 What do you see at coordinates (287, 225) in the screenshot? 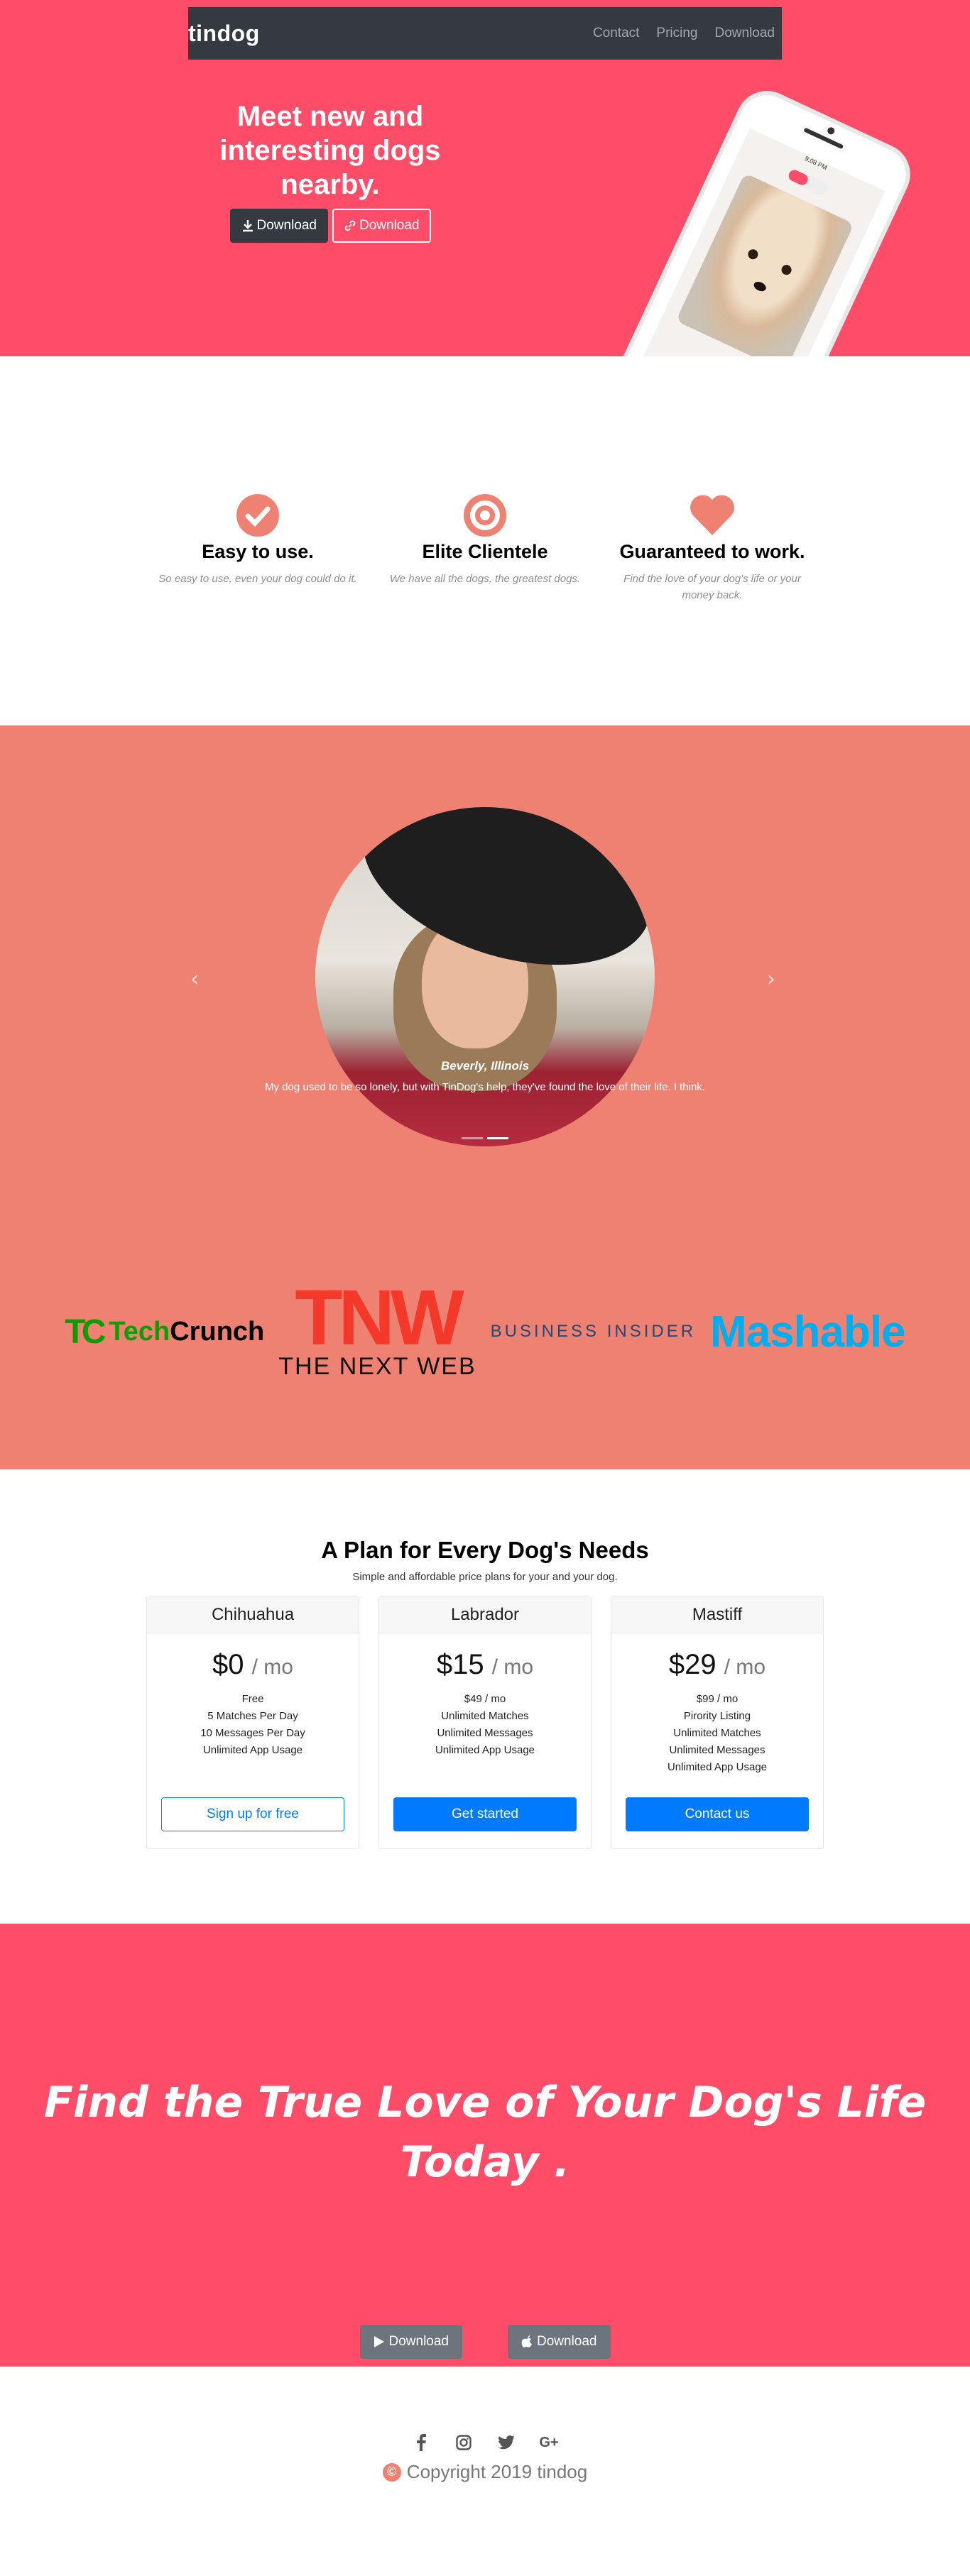
I see `download-apple-label: Download` at bounding box center [287, 225].